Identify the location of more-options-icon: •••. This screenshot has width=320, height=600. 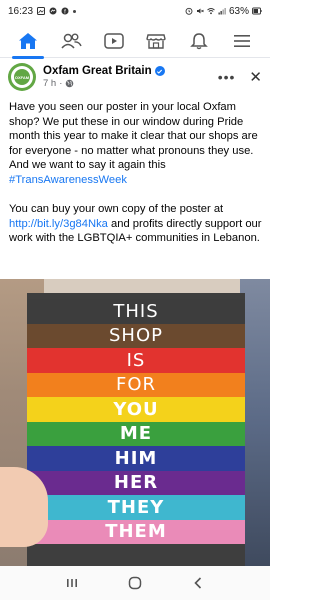
(227, 77).